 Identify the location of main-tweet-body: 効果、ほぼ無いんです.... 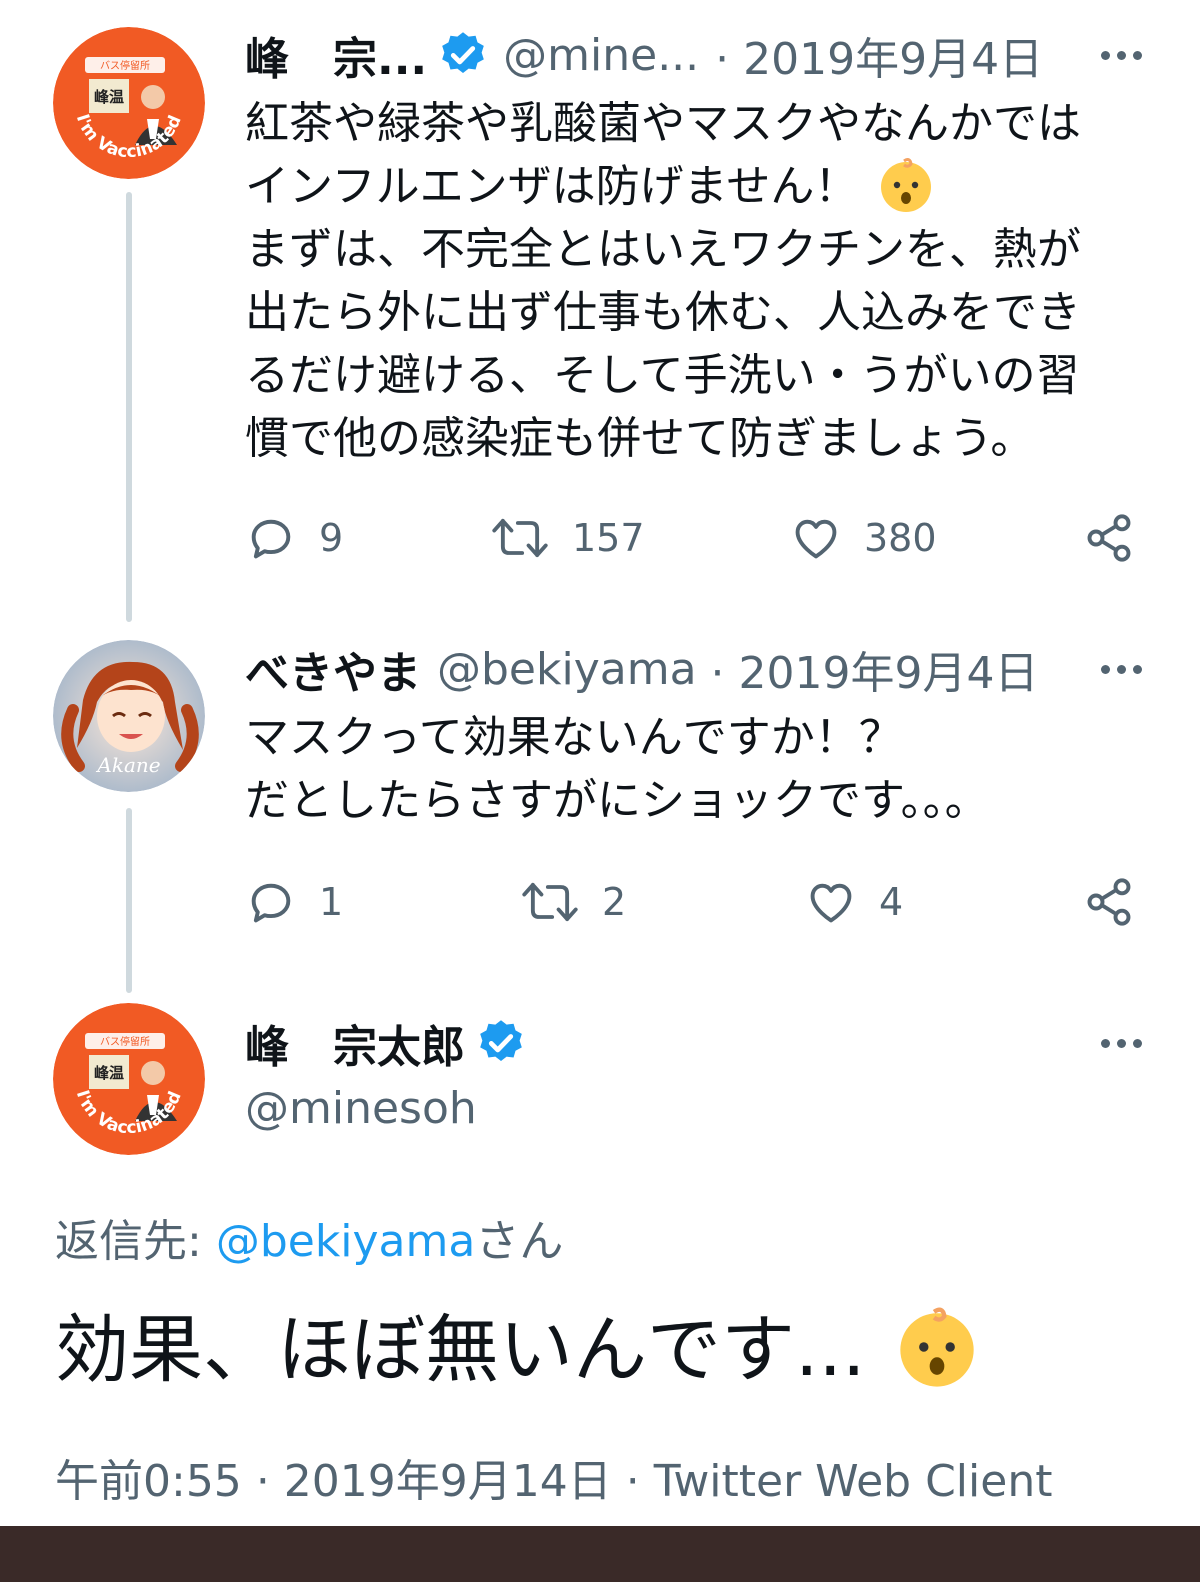
(460, 1350).